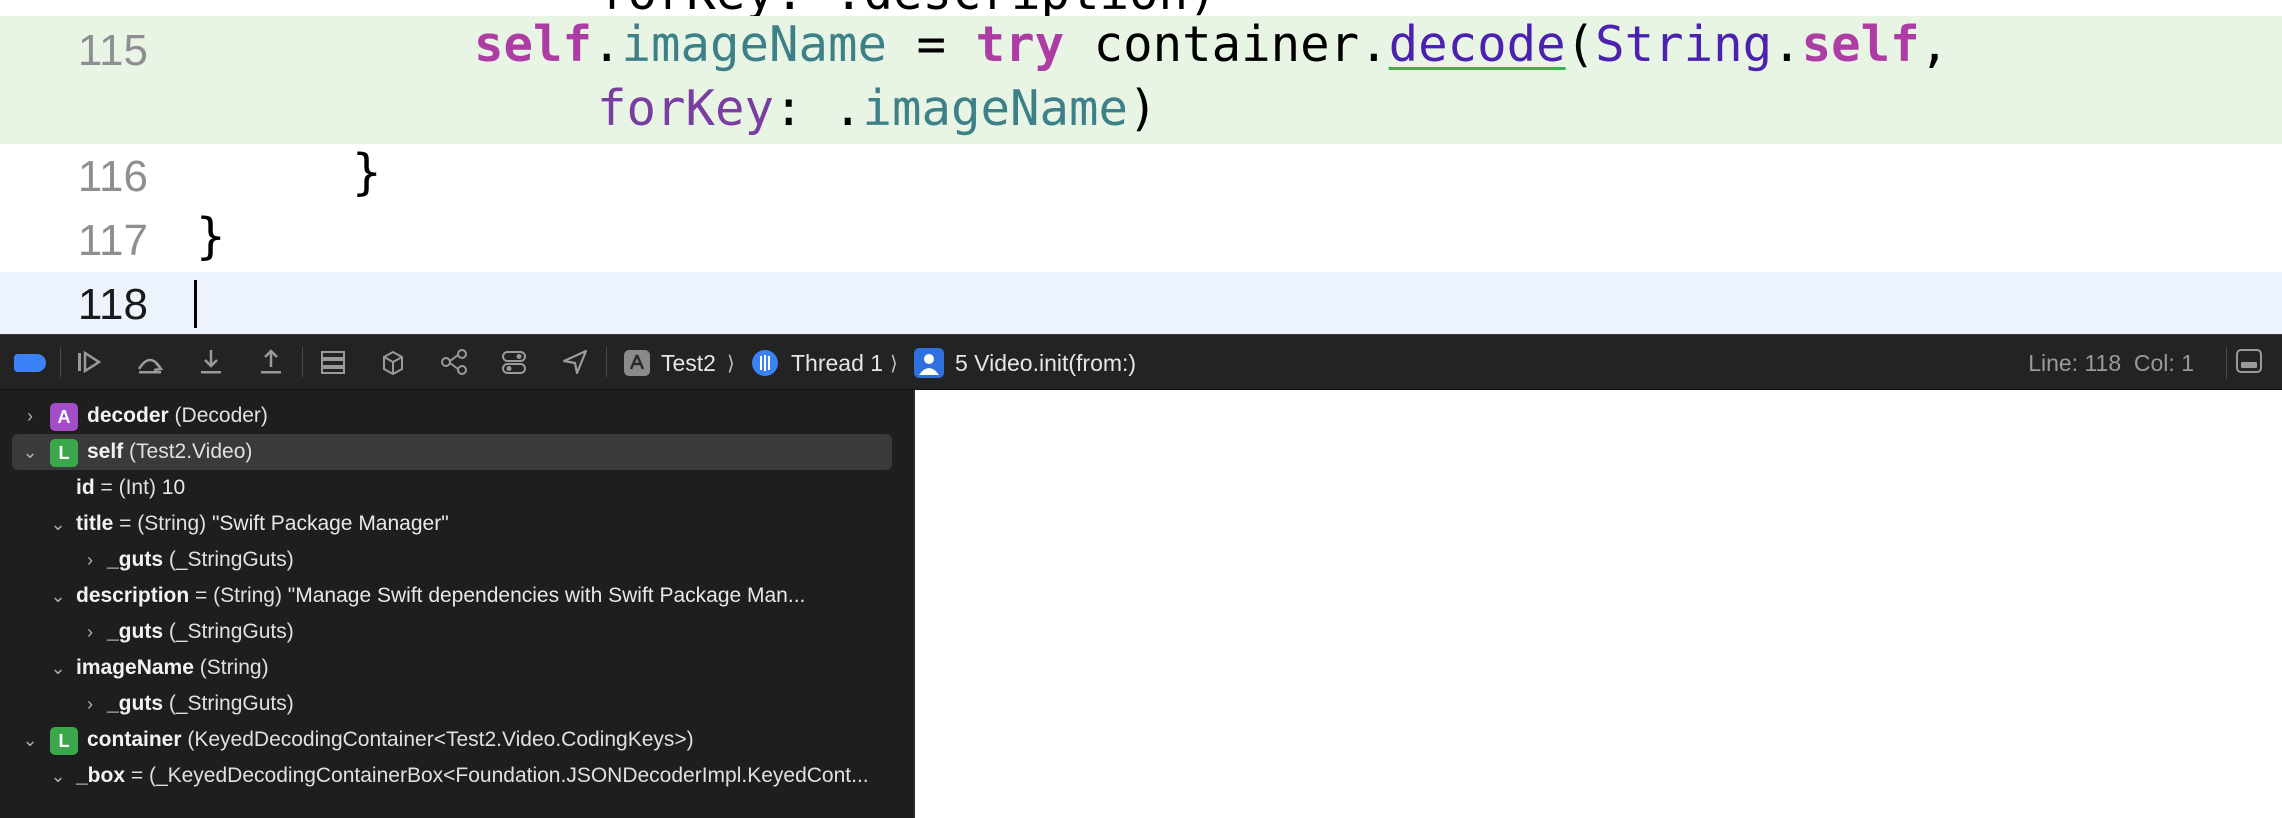 This screenshot has width=2282, height=818. Describe the element at coordinates (454, 362) in the screenshot. I see `environment-icon` at that location.